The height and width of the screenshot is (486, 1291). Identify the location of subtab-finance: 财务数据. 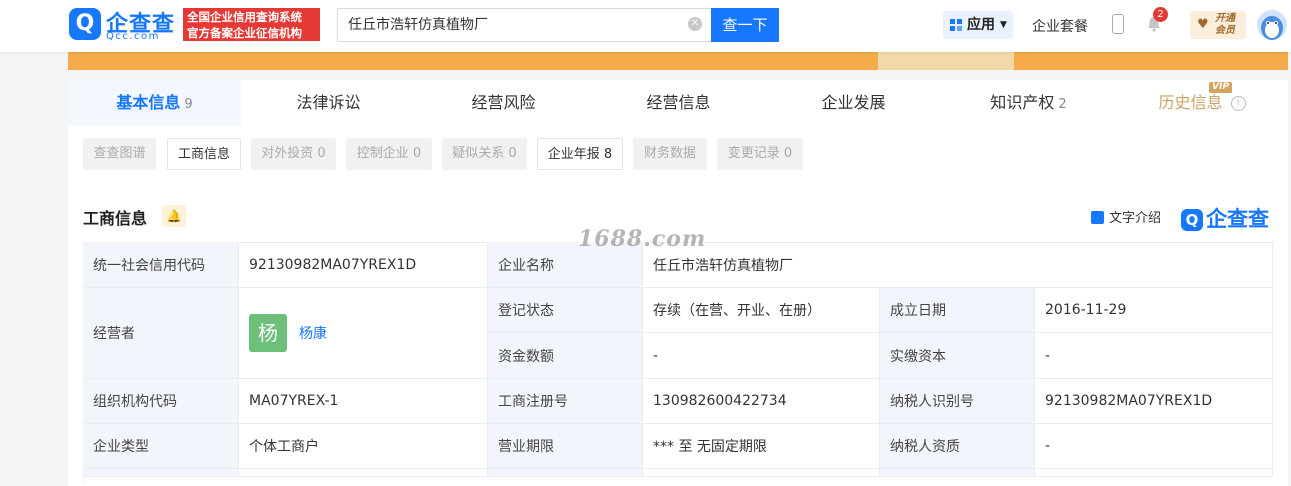
(670, 154).